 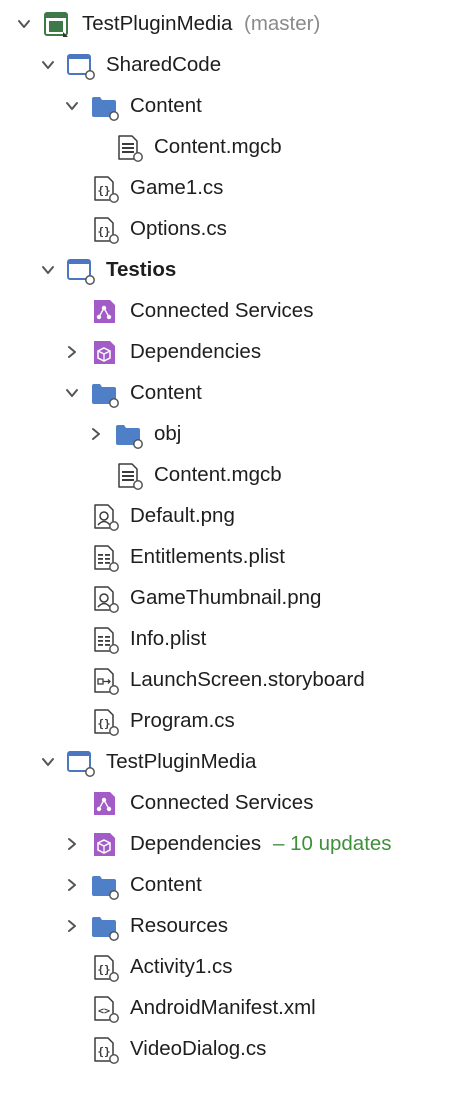 What do you see at coordinates (141, 269) in the screenshot?
I see `tree-item-label: Testios` at bounding box center [141, 269].